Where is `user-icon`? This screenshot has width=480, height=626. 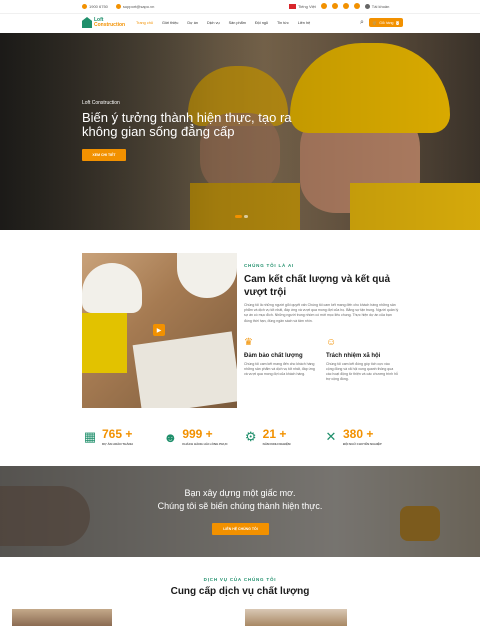
user-icon is located at coordinates (367, 6).